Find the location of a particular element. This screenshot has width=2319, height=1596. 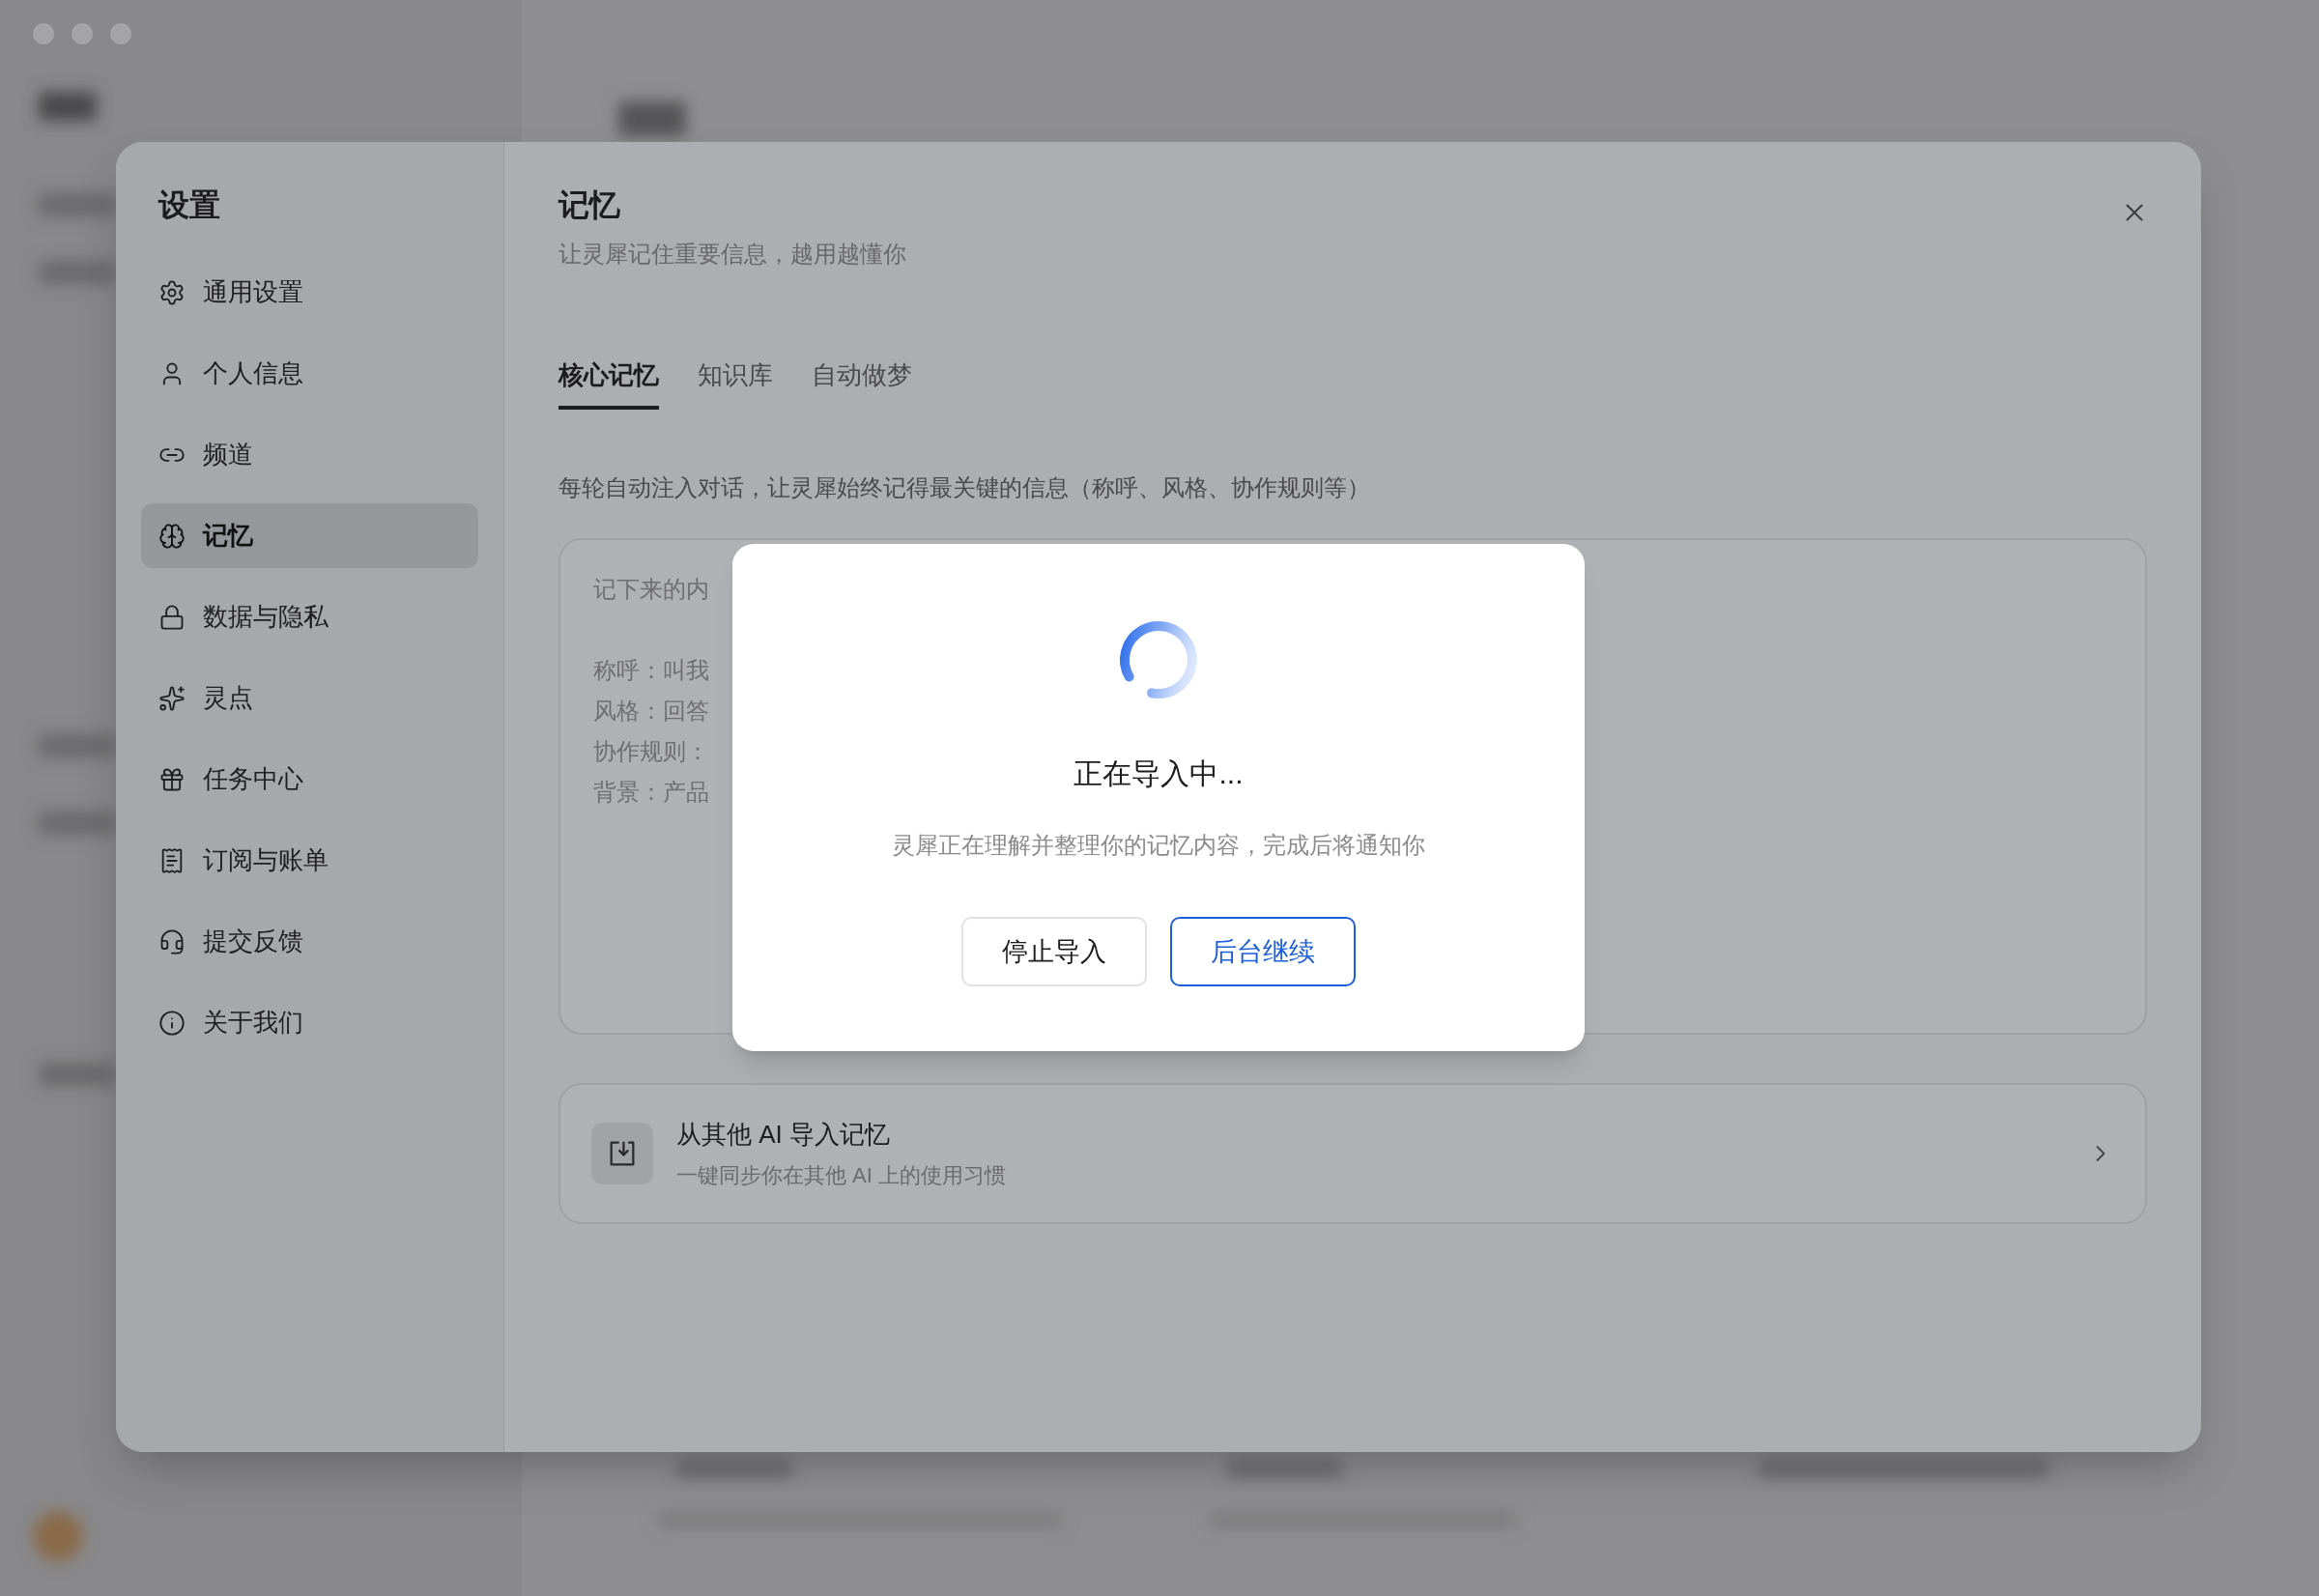

tab: 知识库 is located at coordinates (736, 383).